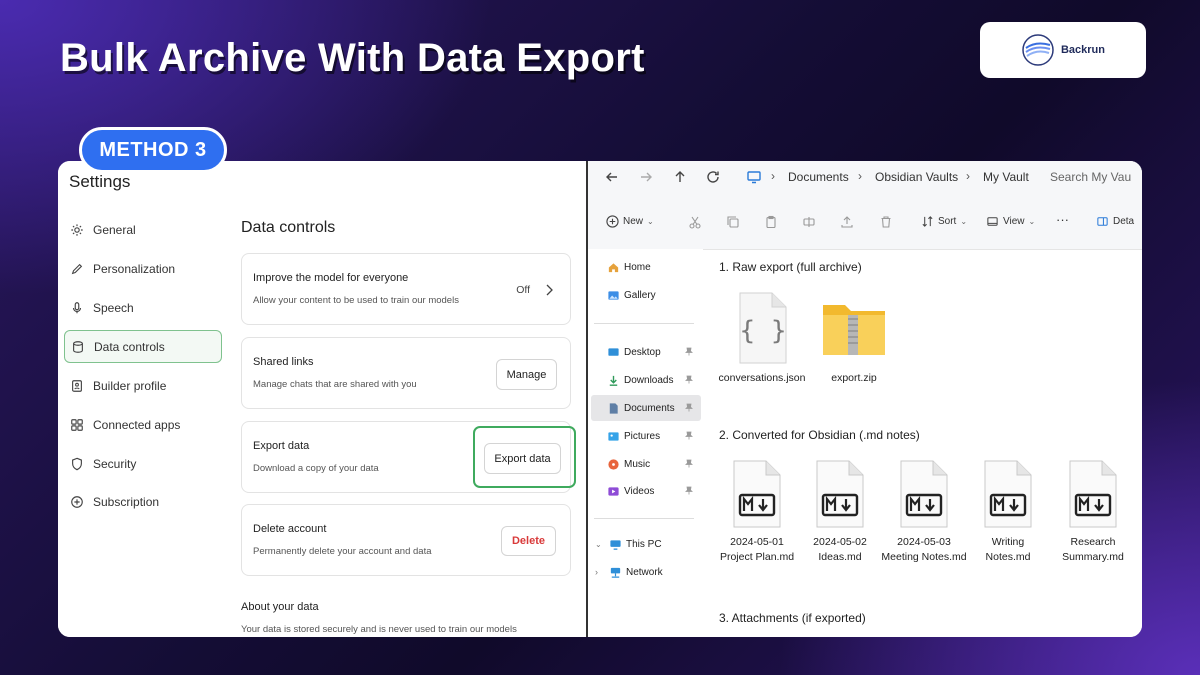 The width and height of the screenshot is (1200, 675). I want to click on shield-icon, so click(77, 463).